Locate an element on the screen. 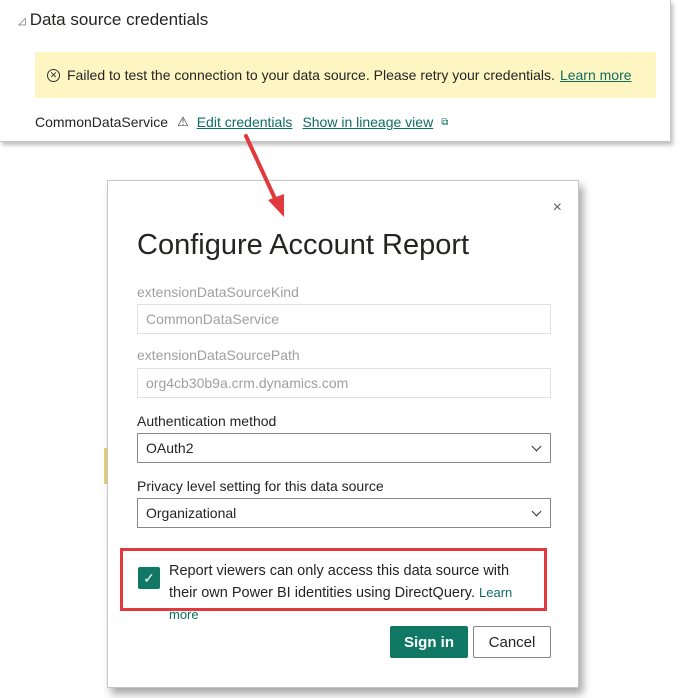 Image resolution: width=680 pixels, height=698 pixels. section-header: ◿ Data source credentials is located at coordinates (113, 20).